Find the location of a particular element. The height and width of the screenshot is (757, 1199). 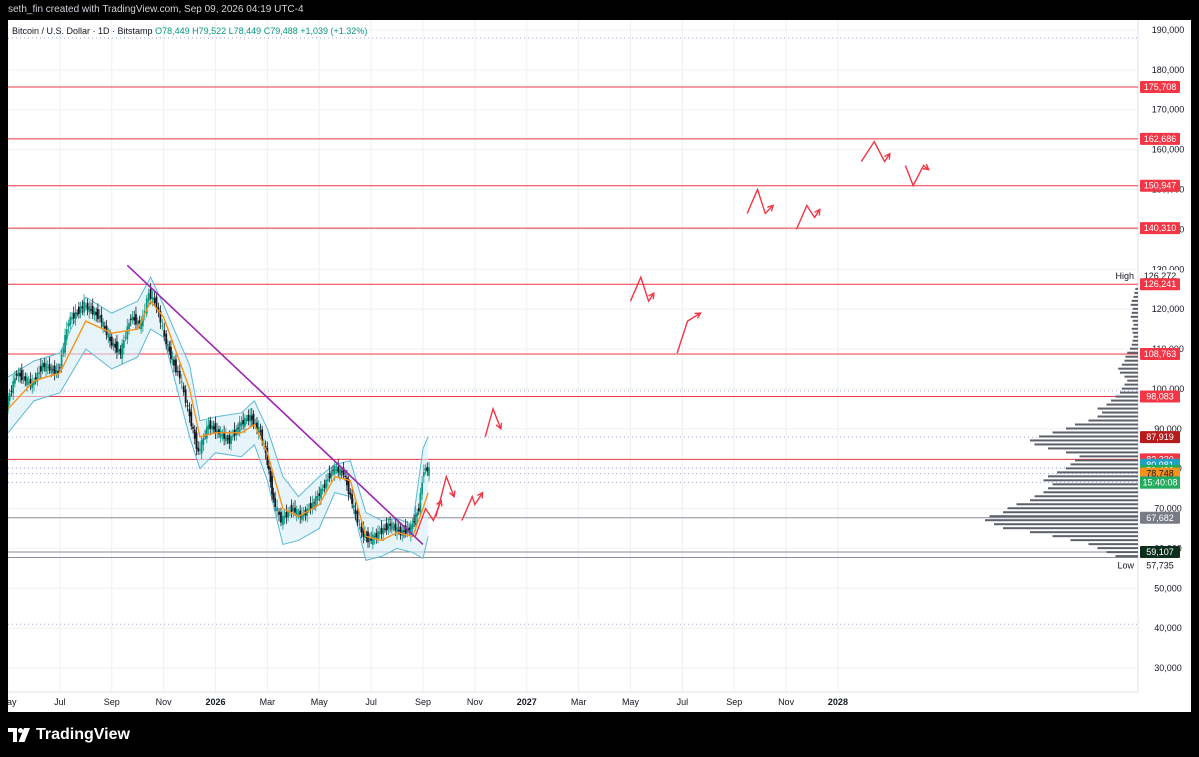

ohlc-high: H79,522 is located at coordinates (209, 31).